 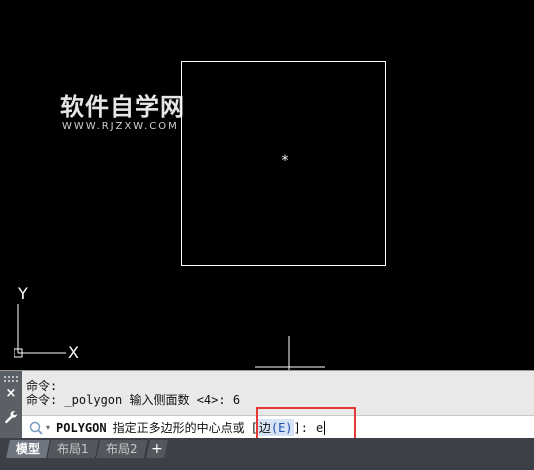 What do you see at coordinates (120, 126) in the screenshot?
I see `watermark-url: WWW.RJZXW.COM` at bounding box center [120, 126].